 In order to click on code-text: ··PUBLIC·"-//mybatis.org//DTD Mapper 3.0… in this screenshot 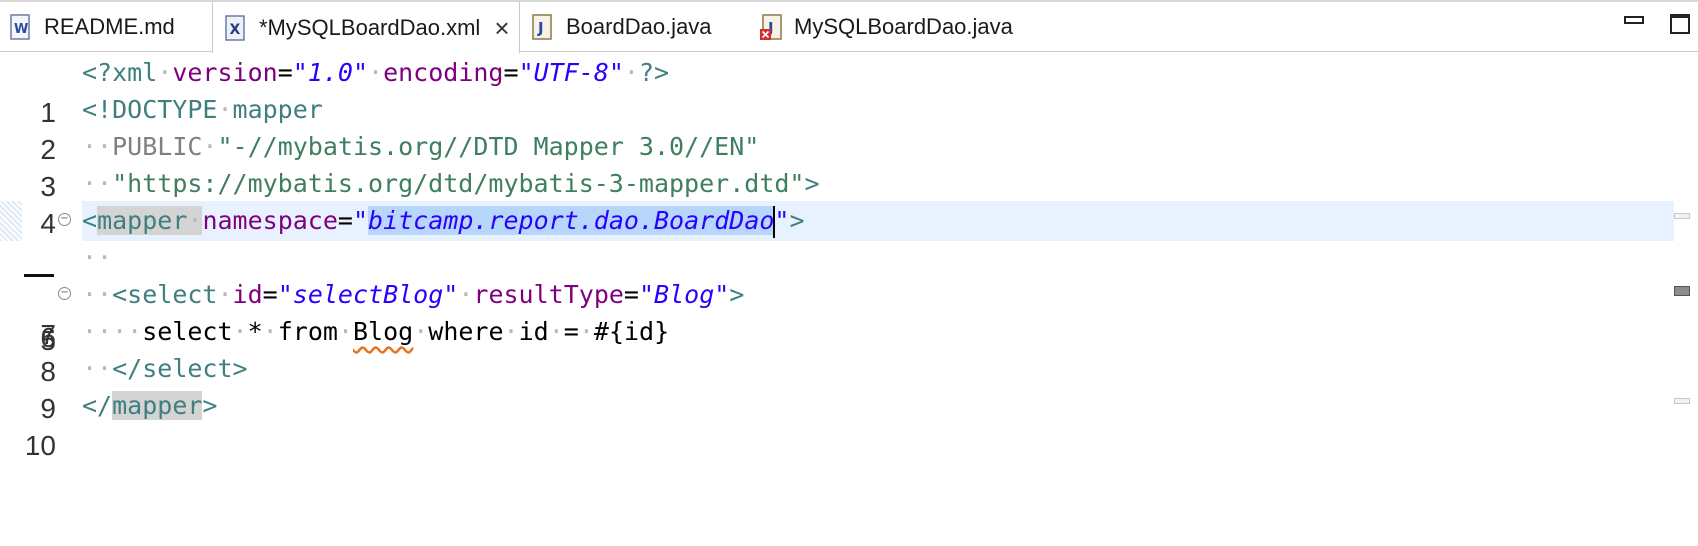, I will do `click(421, 146)`.